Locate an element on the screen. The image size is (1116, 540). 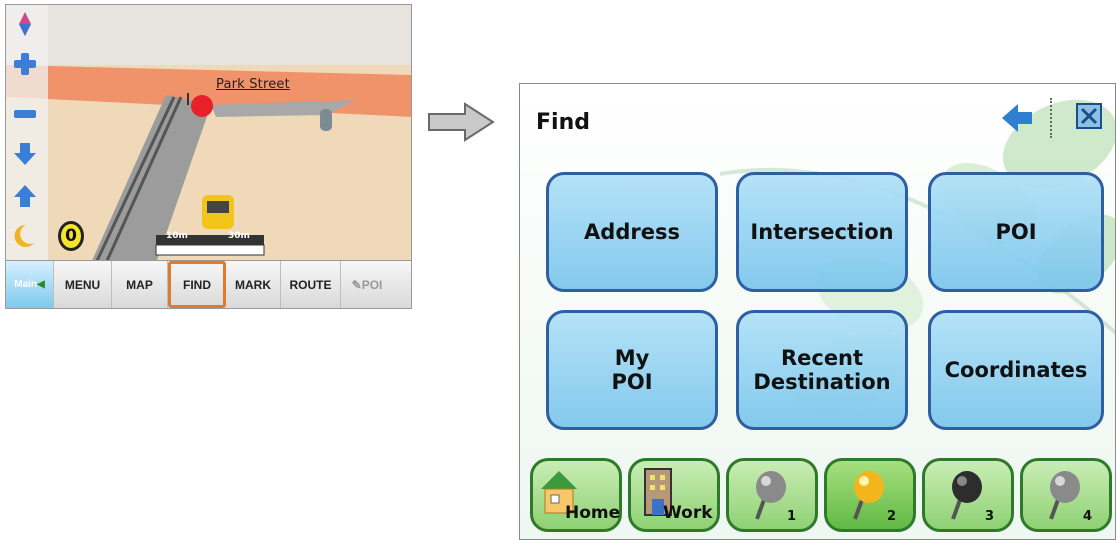
compass-icon is located at coordinates (25, 24).